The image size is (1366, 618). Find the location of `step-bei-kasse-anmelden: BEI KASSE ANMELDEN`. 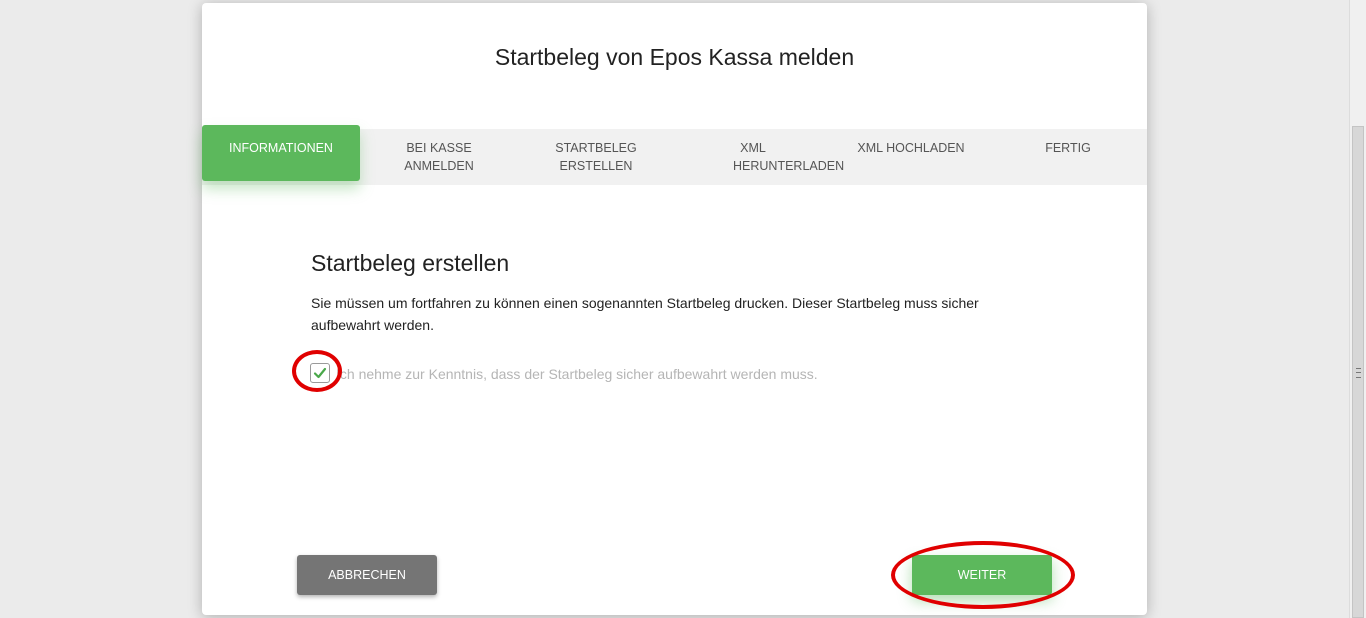

step-bei-kasse-anmelden: BEI KASSE ANMELDEN is located at coordinates (439, 152).